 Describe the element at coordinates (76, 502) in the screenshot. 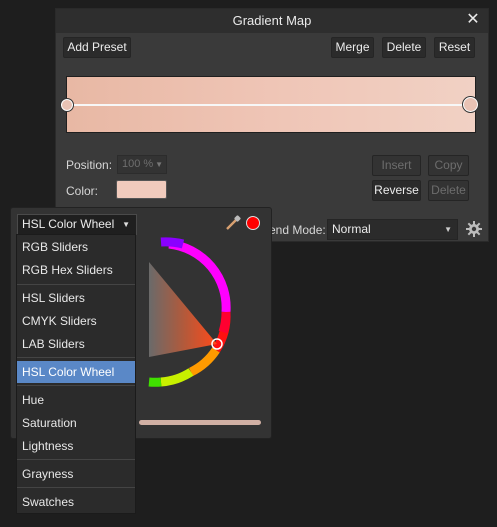

I see `menu-item-swatches: Swatches` at that location.